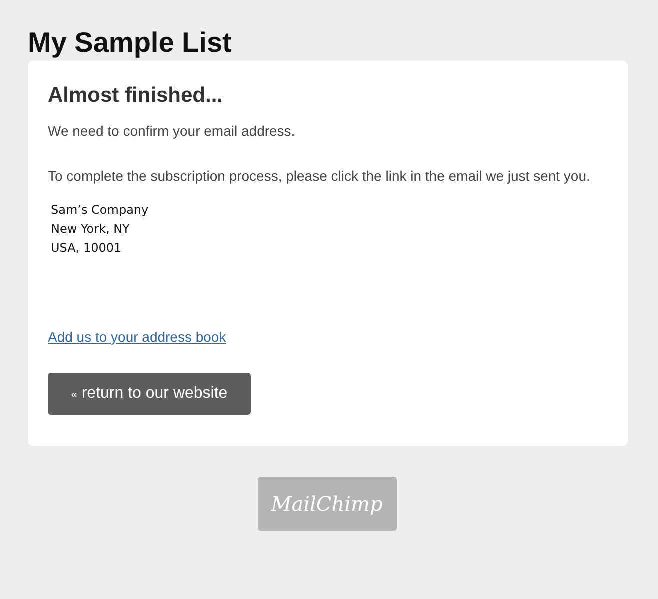 The width and height of the screenshot is (658, 599). Describe the element at coordinates (149, 394) in the screenshot. I see `return-button: « return to our website` at that location.